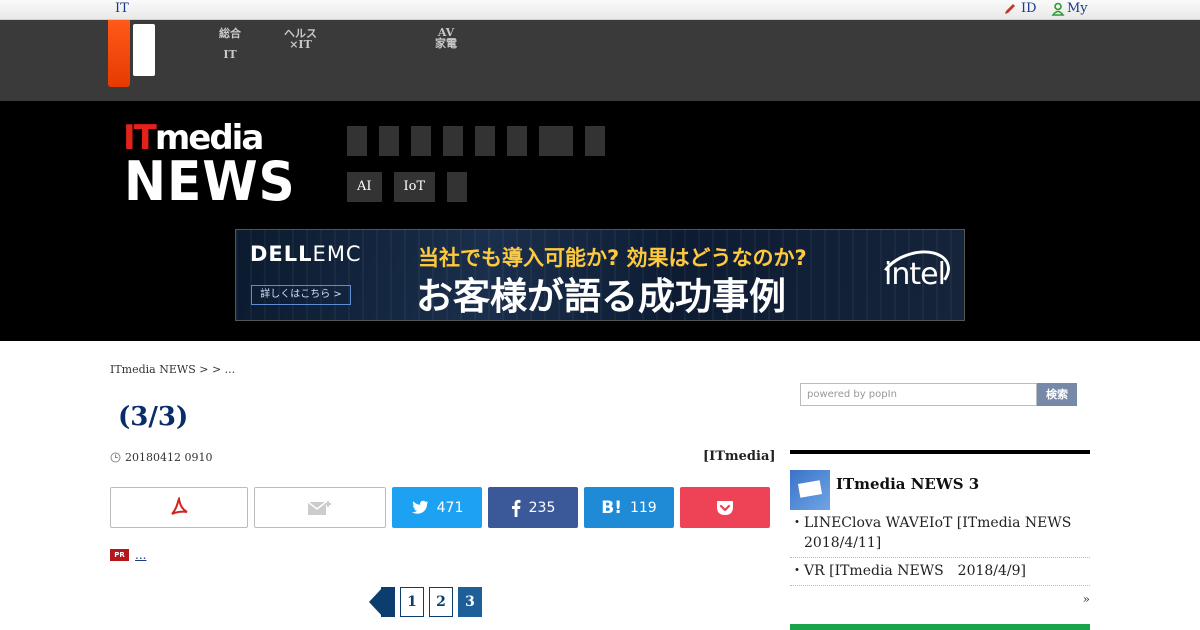 This screenshot has width=1200, height=630. I want to click on network-link-av: AV 家電, so click(446, 38).